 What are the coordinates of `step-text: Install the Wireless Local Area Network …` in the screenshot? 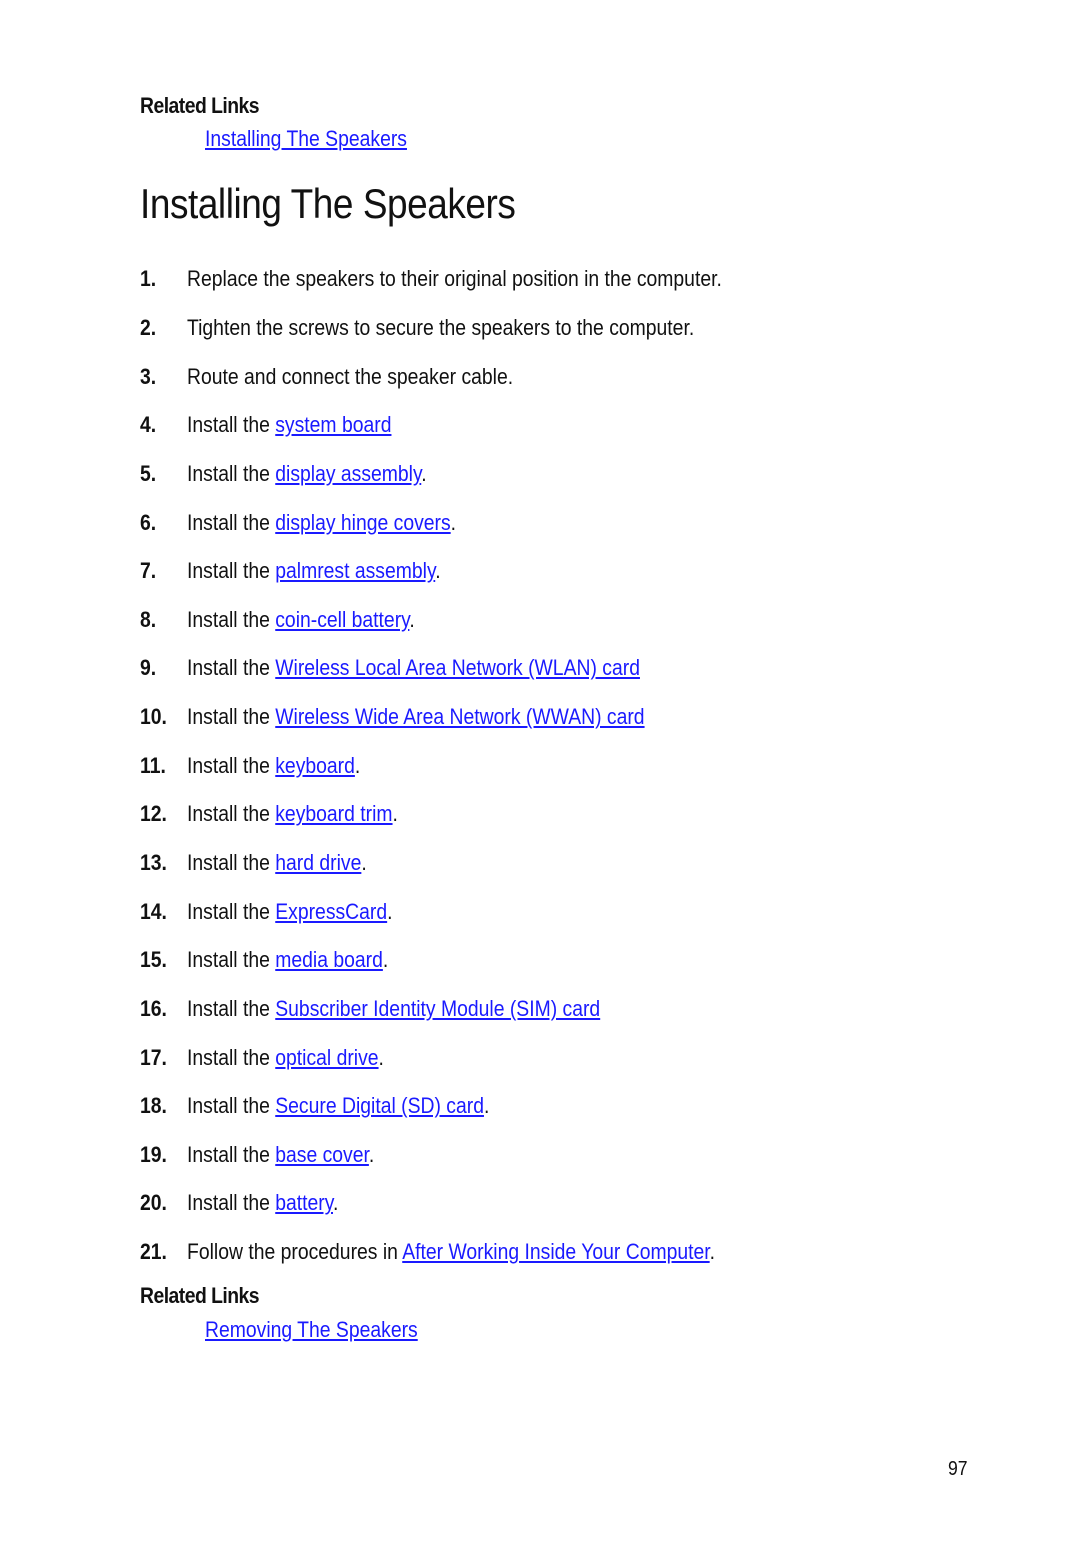 It's located at (413, 668).